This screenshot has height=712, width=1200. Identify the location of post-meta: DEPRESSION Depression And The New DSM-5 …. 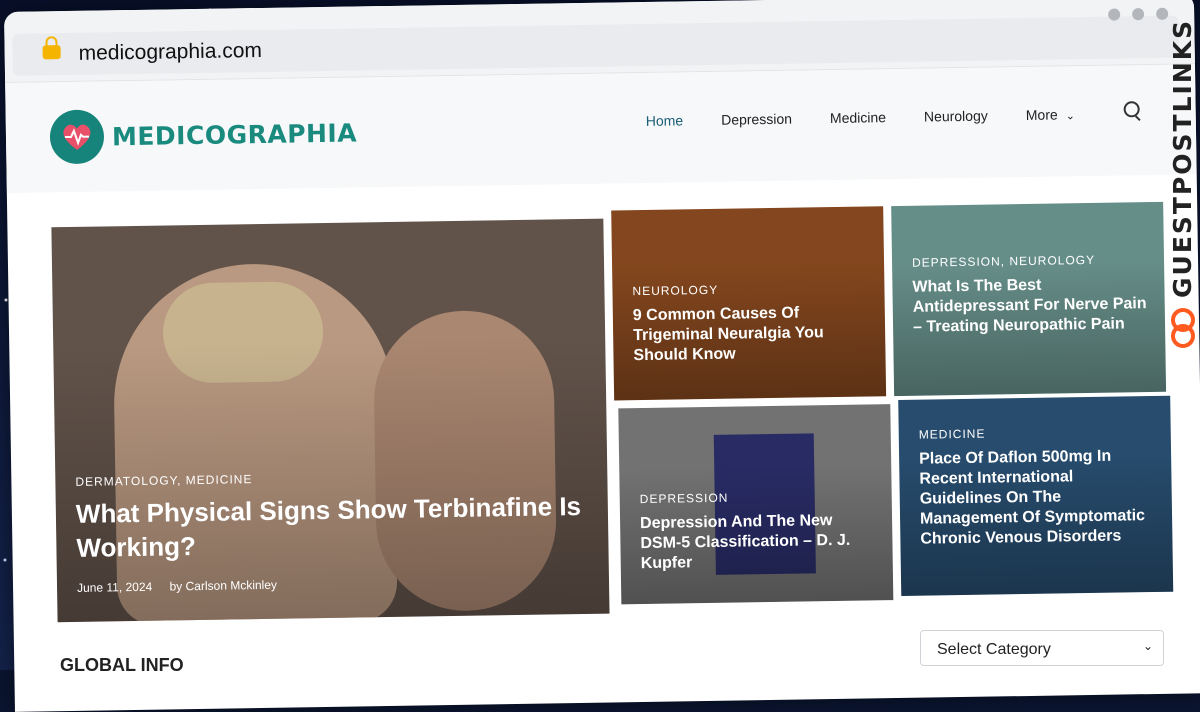
(758, 531).